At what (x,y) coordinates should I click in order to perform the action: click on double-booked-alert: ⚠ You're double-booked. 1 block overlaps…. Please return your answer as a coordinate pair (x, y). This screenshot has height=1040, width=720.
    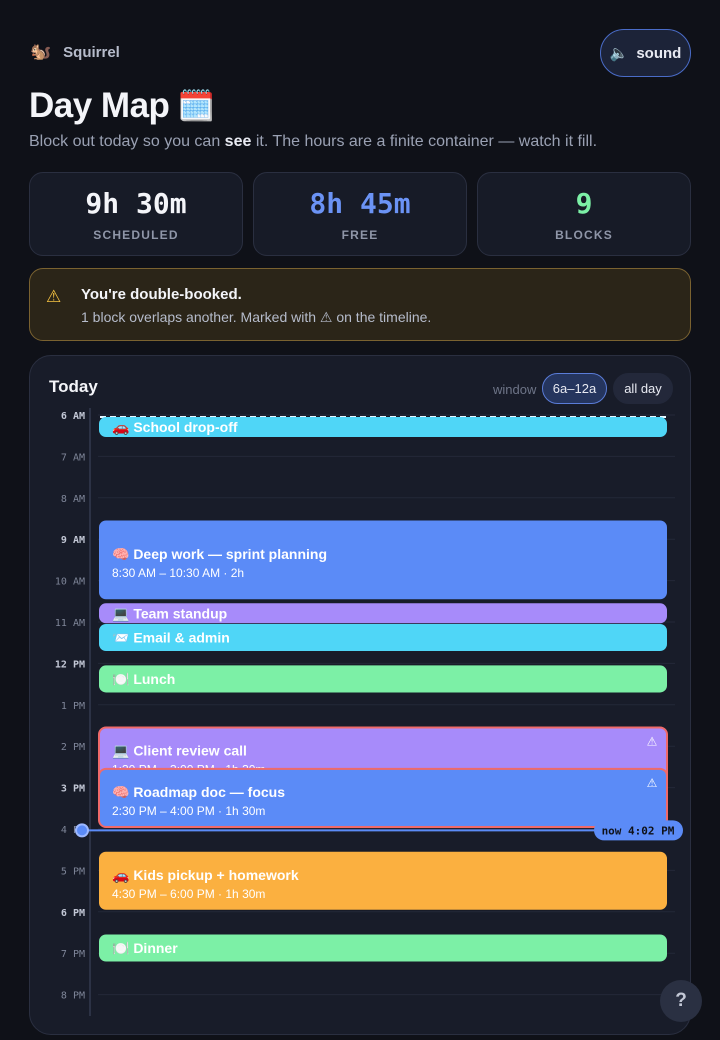
    Looking at the image, I should click on (360, 304).